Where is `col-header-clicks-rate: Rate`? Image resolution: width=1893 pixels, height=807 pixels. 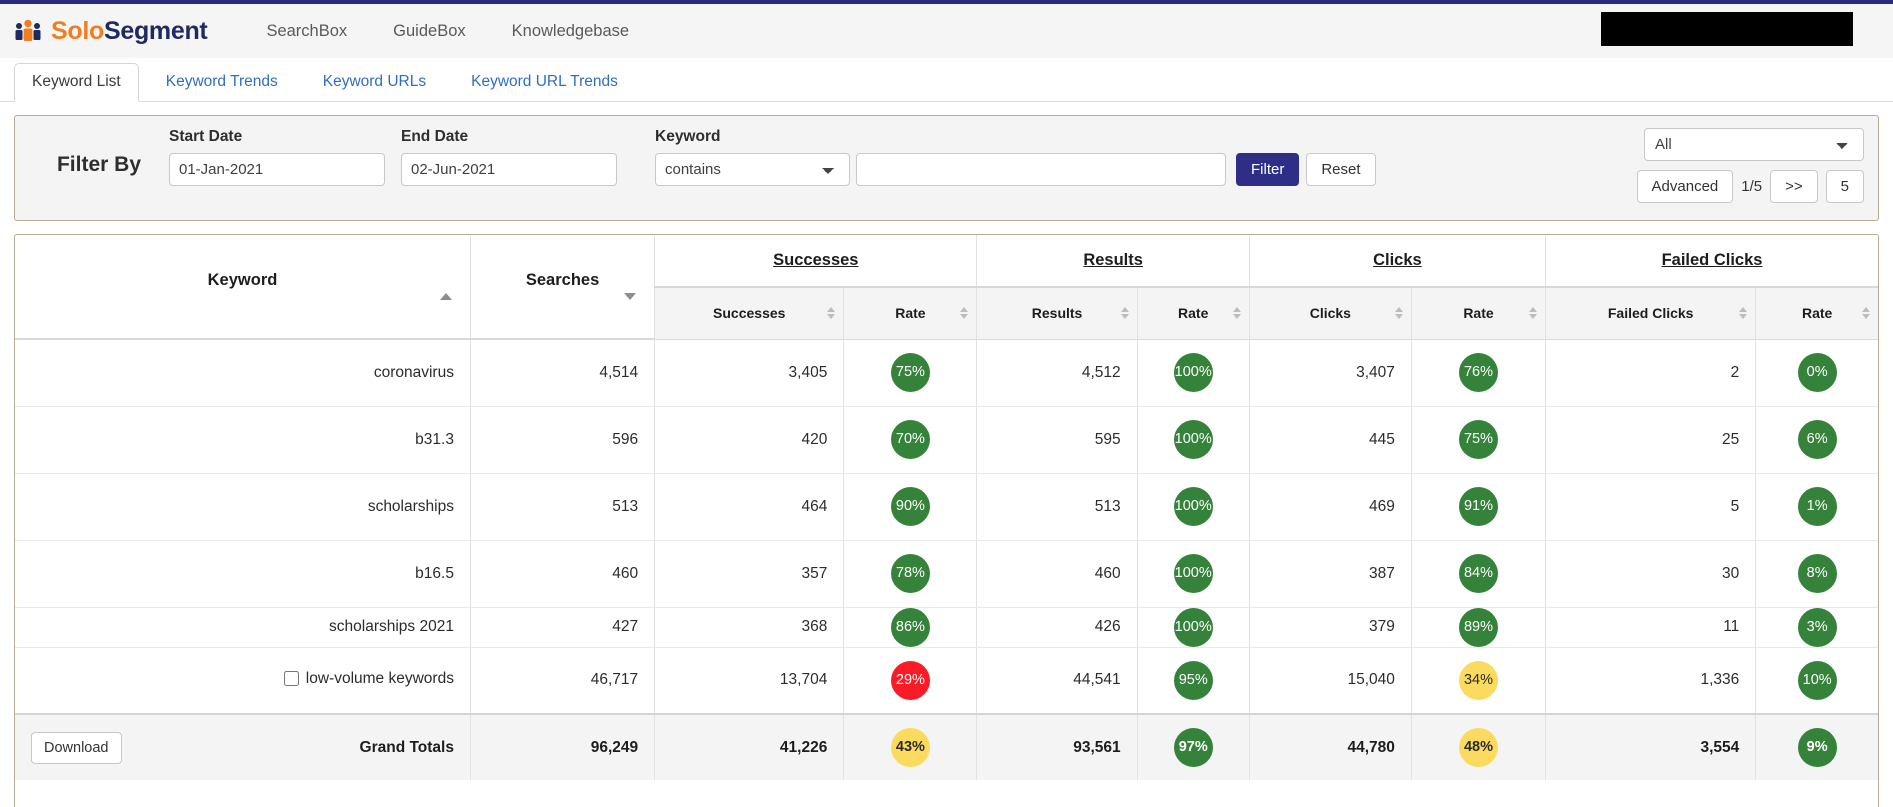 col-header-clicks-rate: Rate is located at coordinates (1479, 313).